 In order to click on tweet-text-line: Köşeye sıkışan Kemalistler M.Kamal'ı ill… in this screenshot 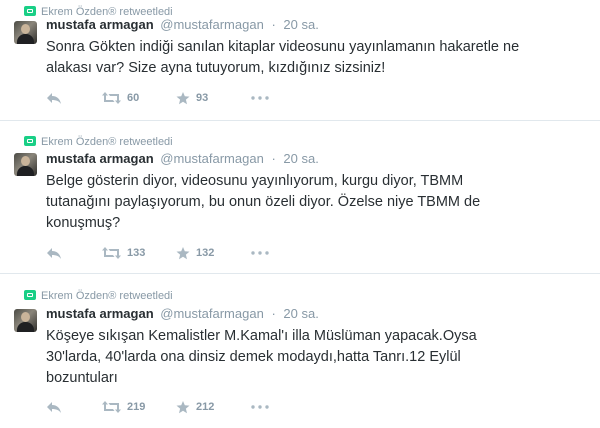, I will do `click(261, 336)`.